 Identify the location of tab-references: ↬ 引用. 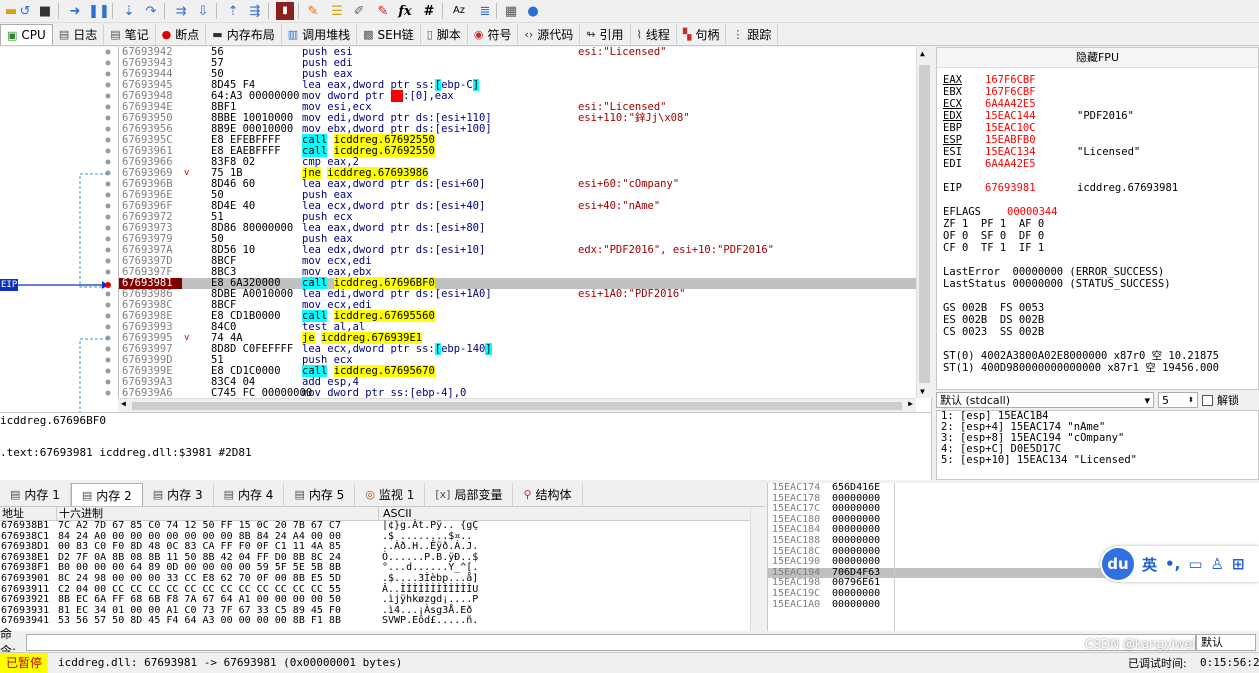
(605, 34).